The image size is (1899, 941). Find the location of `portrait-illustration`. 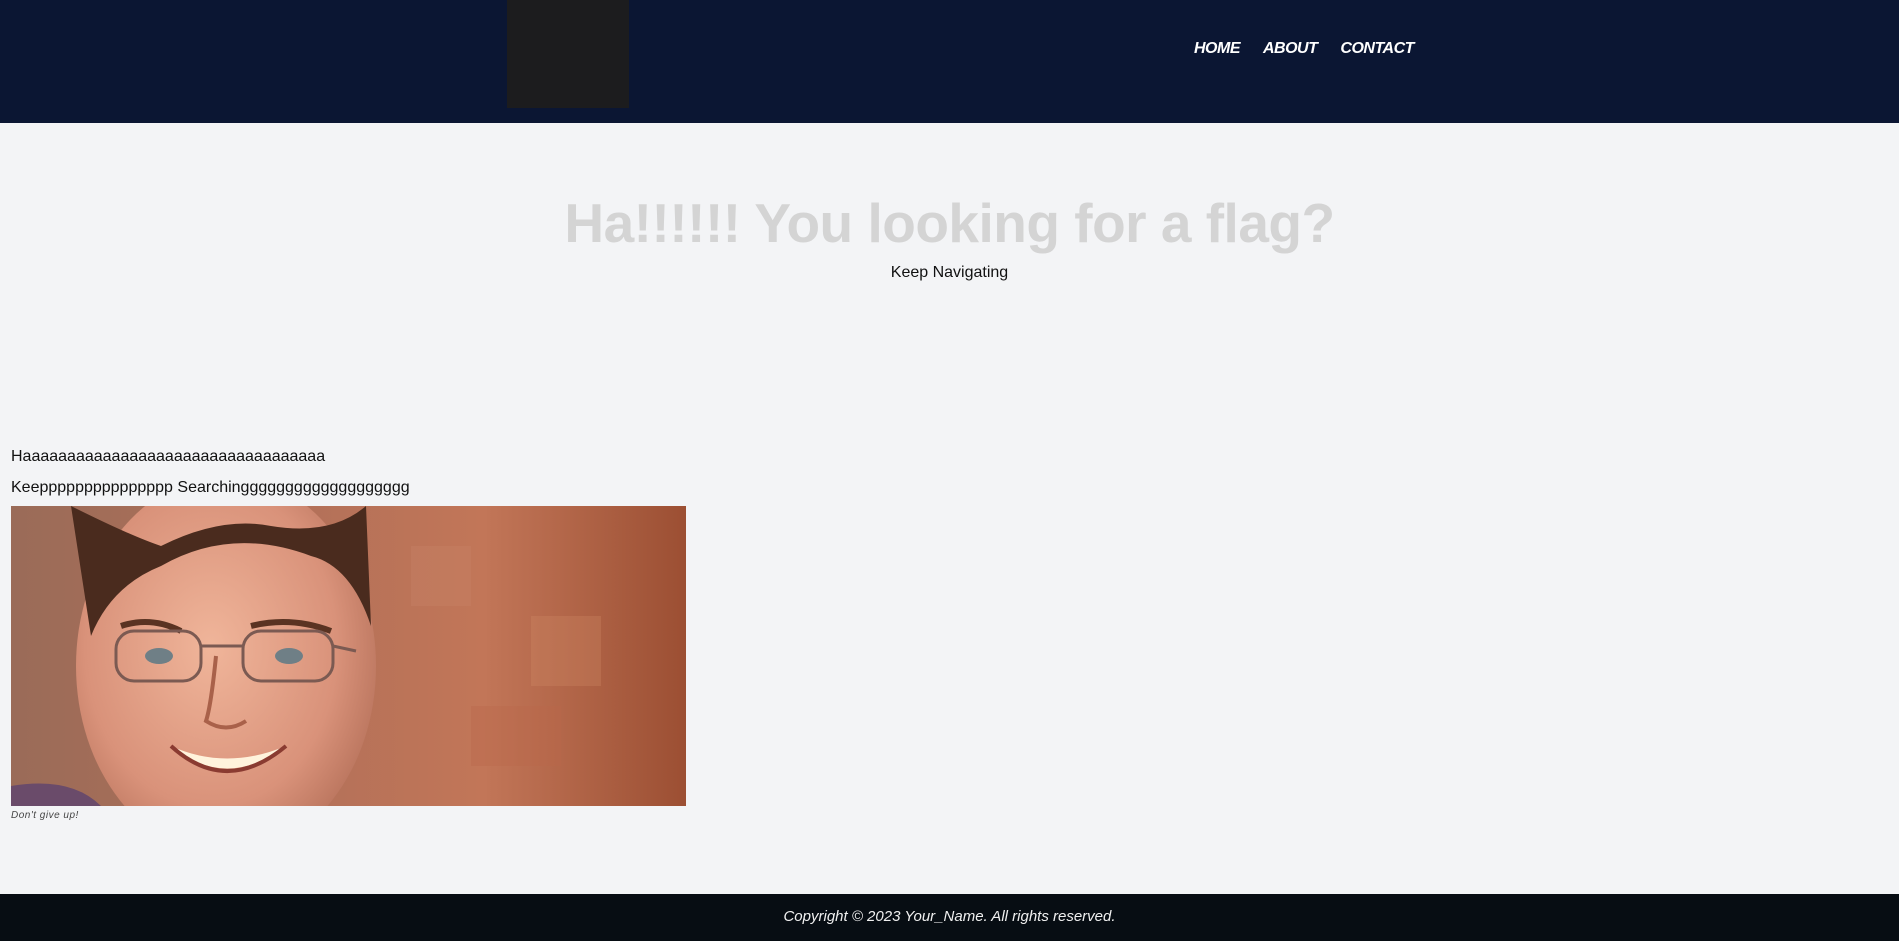

portrait-illustration is located at coordinates (348, 656).